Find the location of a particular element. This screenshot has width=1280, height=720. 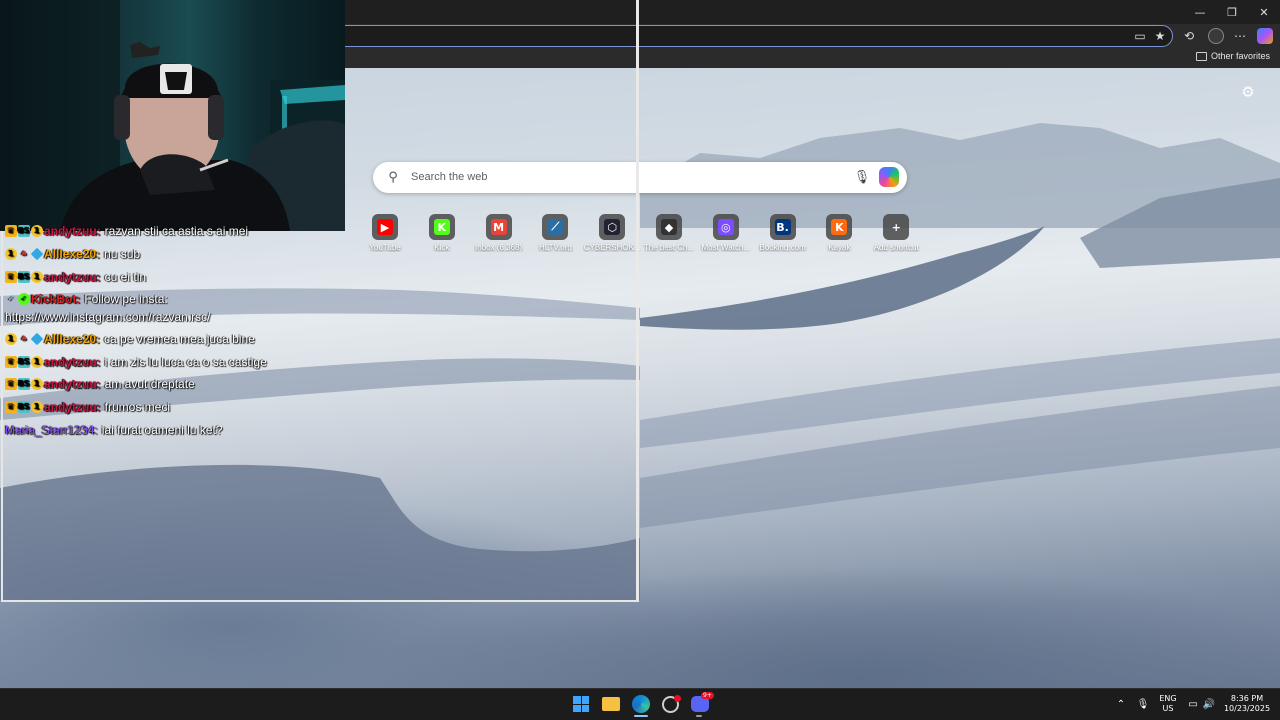

chess-icon: ◆ is located at coordinates (669, 227).